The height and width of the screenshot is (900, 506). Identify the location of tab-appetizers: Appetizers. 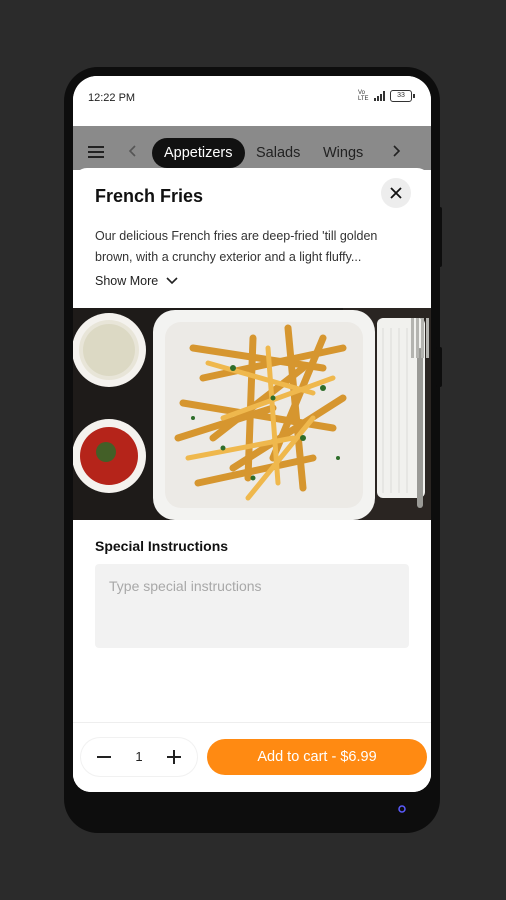
(198, 153).